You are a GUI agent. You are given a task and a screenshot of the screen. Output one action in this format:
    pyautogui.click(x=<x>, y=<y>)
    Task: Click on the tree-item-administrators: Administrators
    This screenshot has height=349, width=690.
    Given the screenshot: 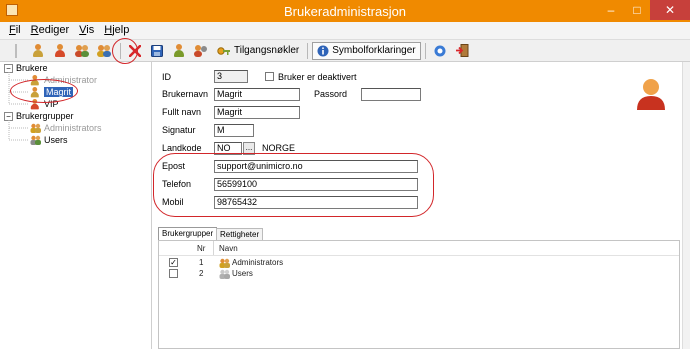 What is the action you would take?
    pyautogui.click(x=66, y=128)
    